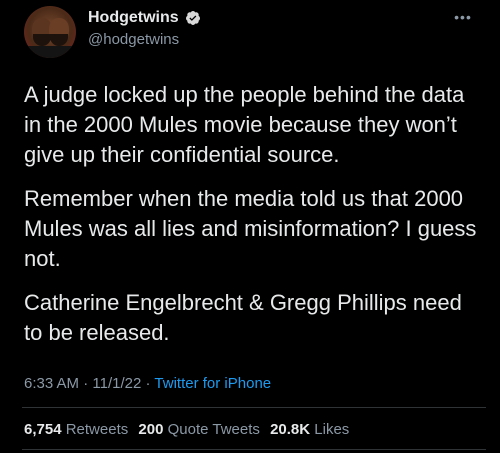  Describe the element at coordinates (151, 429) in the screenshot. I see `quote-tweets-count: 200` at that location.